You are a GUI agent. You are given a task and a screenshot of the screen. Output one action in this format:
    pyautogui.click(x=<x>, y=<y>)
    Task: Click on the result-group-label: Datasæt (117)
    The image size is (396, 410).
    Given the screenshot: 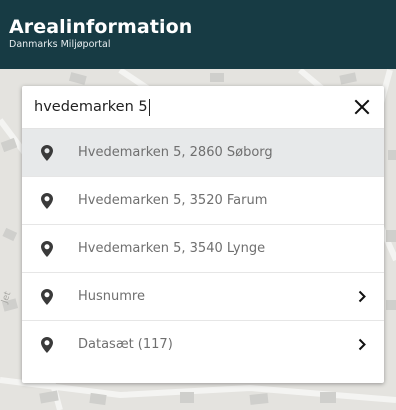 What is the action you would take?
    pyautogui.click(x=125, y=344)
    